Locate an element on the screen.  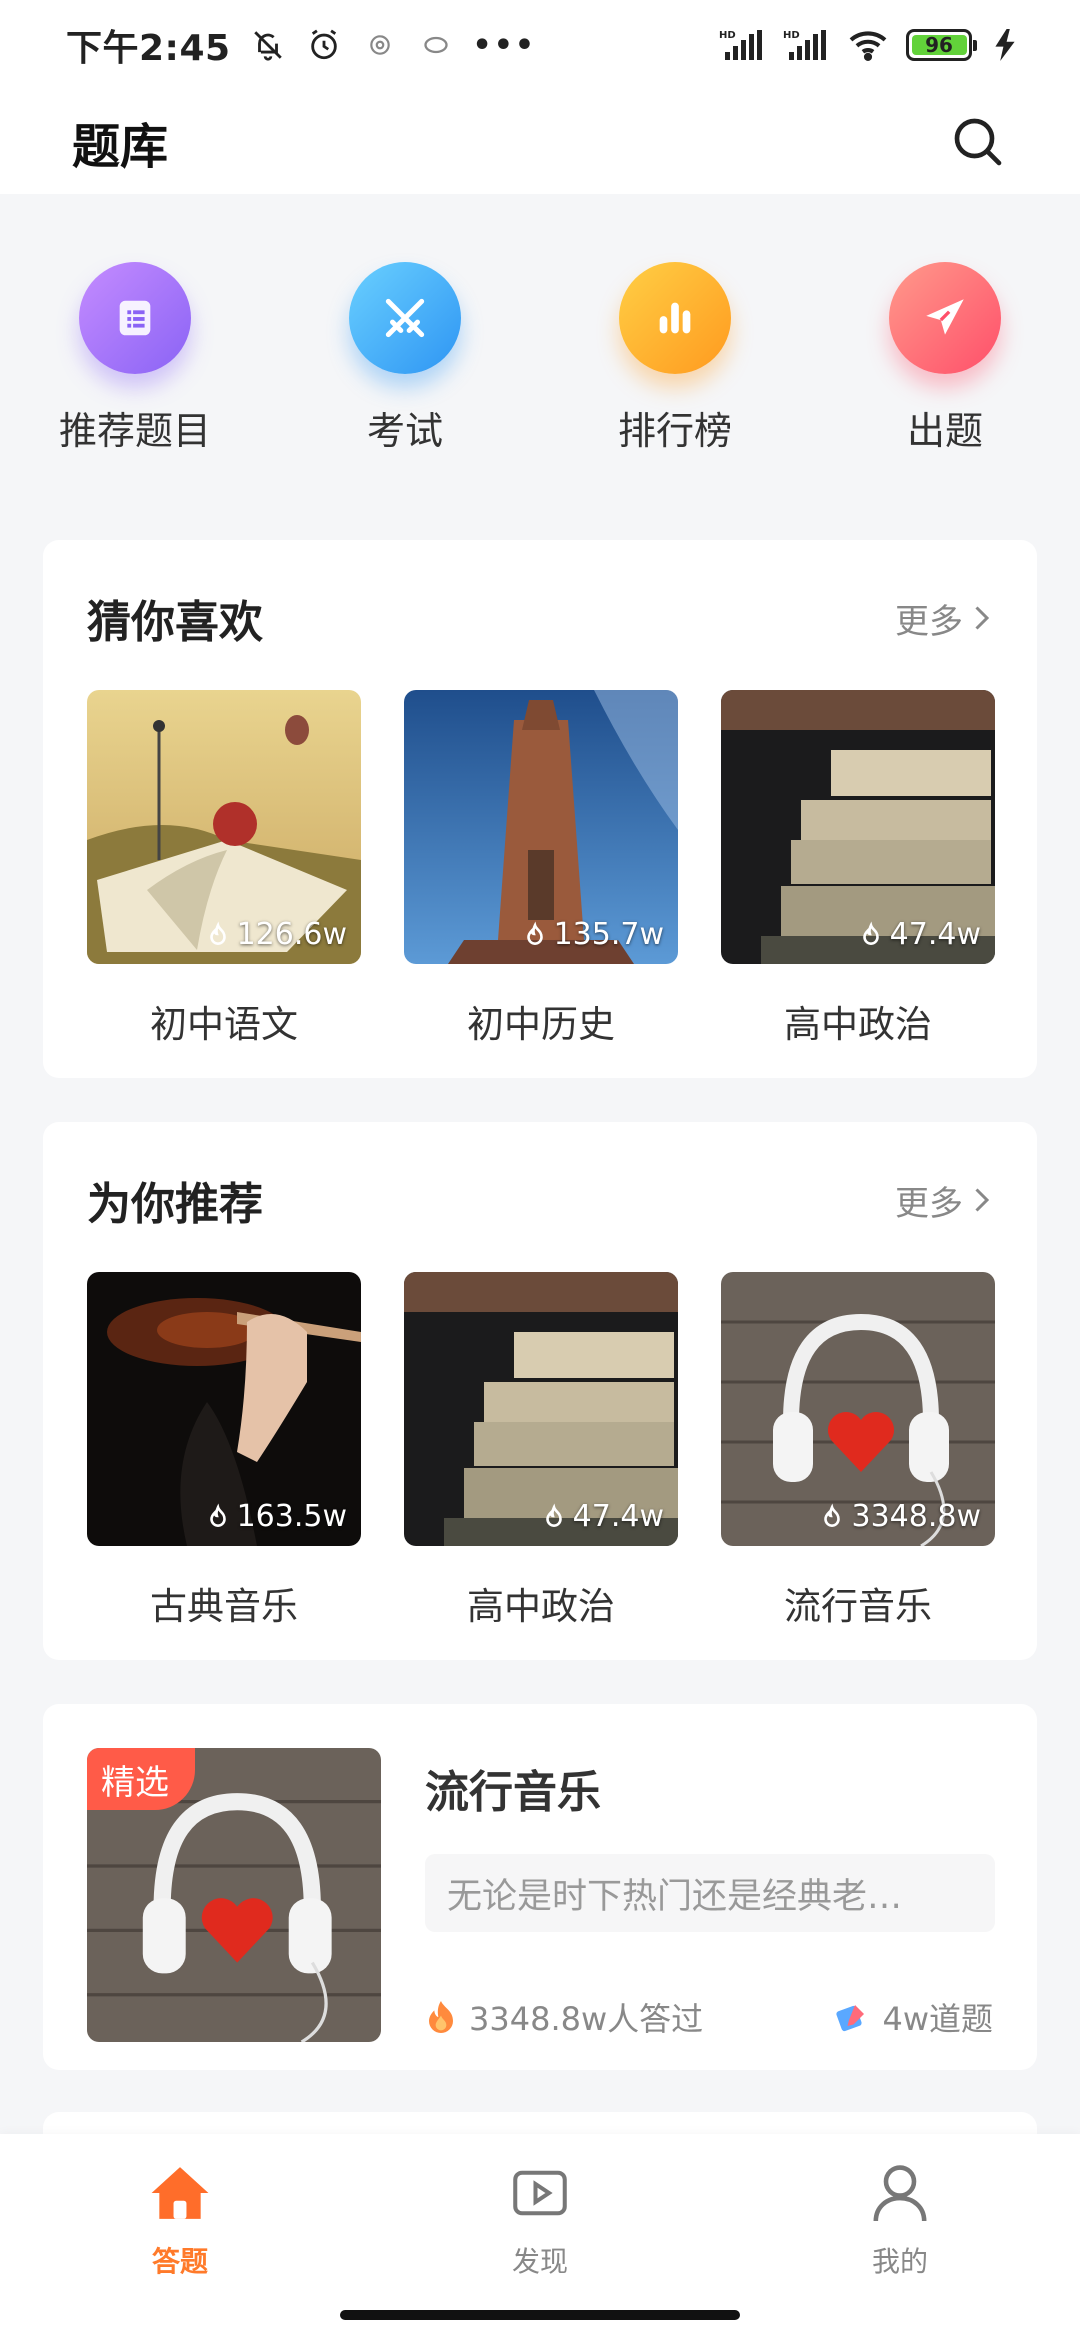
section-title: 为你推荐 is located at coordinates (175, 1204).